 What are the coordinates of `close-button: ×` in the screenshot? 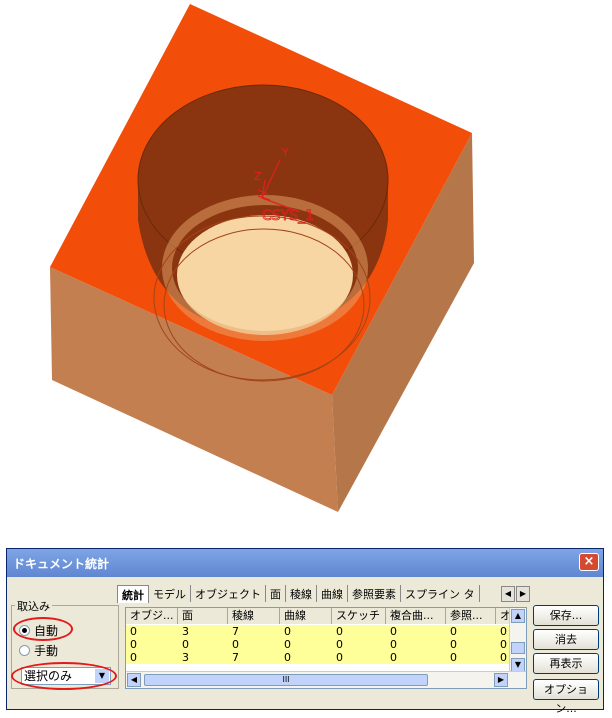 It's located at (589, 562).